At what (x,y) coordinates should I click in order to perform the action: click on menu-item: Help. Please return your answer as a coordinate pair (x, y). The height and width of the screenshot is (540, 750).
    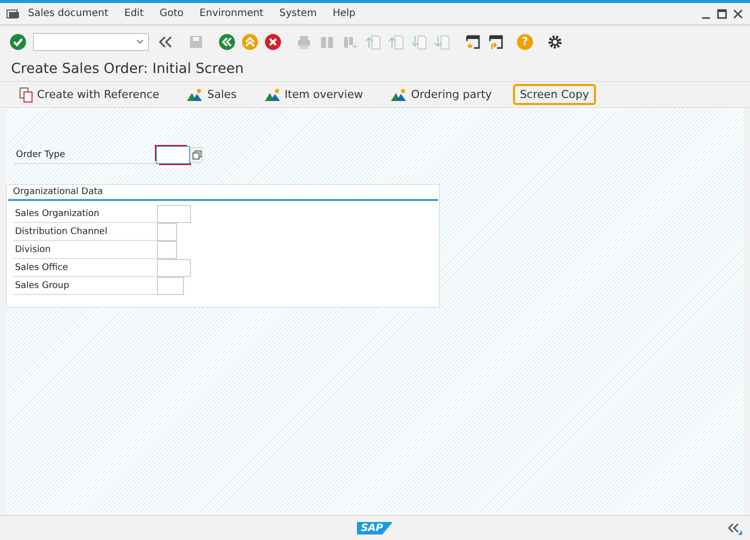
    Looking at the image, I should click on (344, 13).